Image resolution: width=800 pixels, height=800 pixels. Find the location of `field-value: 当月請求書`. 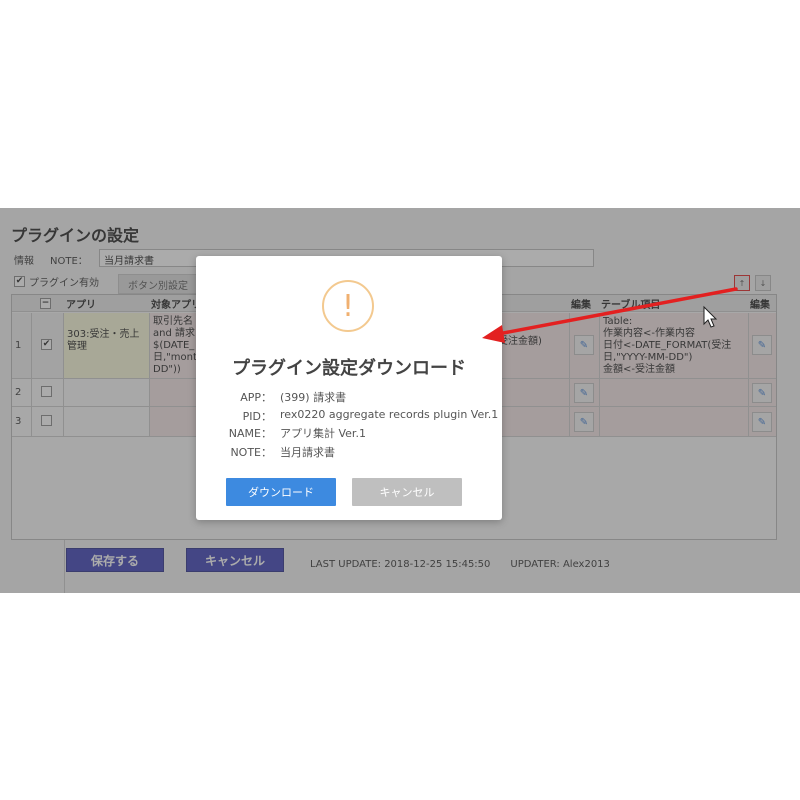

field-value: 当月請求書 is located at coordinates (307, 452).